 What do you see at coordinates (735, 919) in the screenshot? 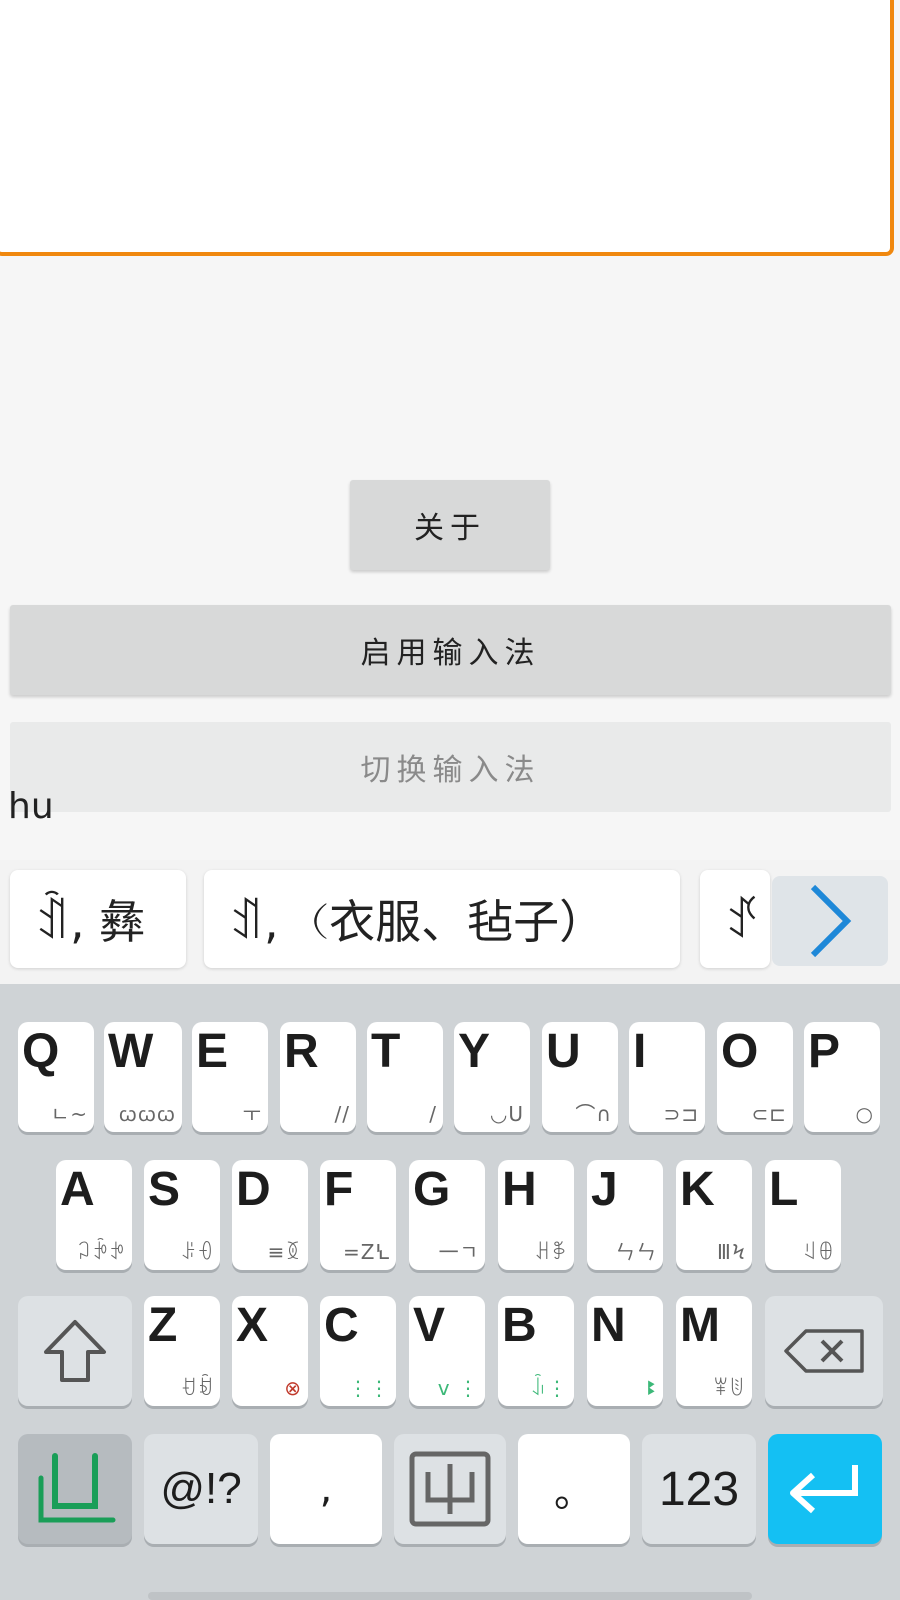
I see `candidate-item: ꀋ` at bounding box center [735, 919].